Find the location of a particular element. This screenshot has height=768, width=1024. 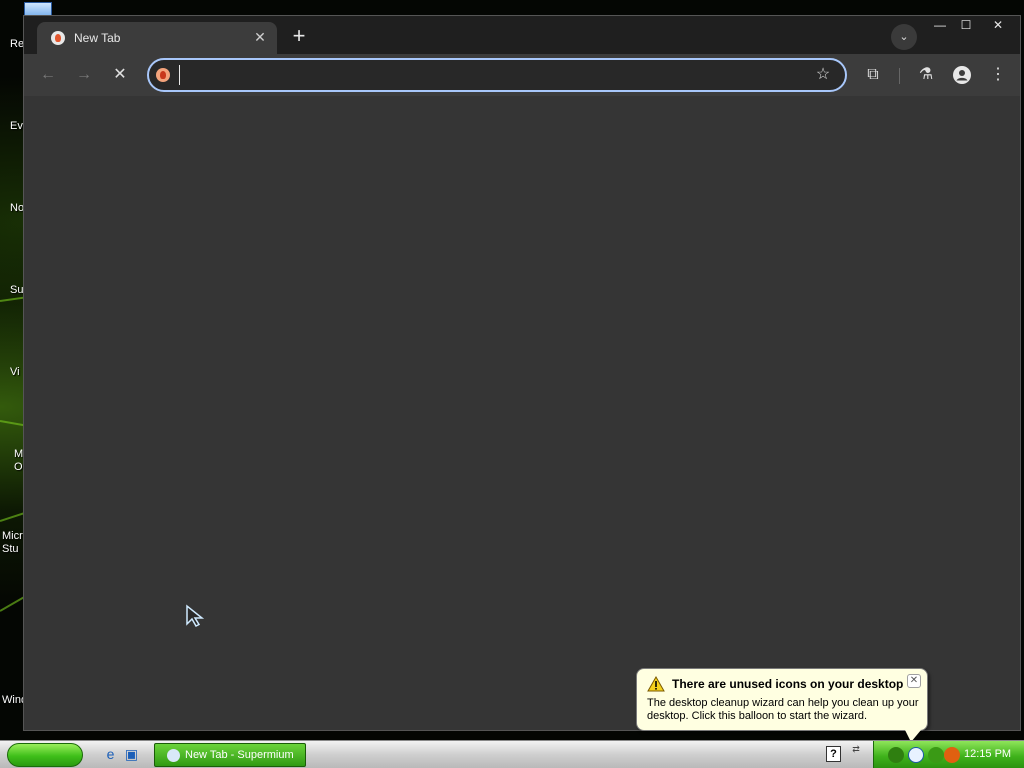

balloon-title: There are unused icons on your desktop is located at coordinates (788, 684).